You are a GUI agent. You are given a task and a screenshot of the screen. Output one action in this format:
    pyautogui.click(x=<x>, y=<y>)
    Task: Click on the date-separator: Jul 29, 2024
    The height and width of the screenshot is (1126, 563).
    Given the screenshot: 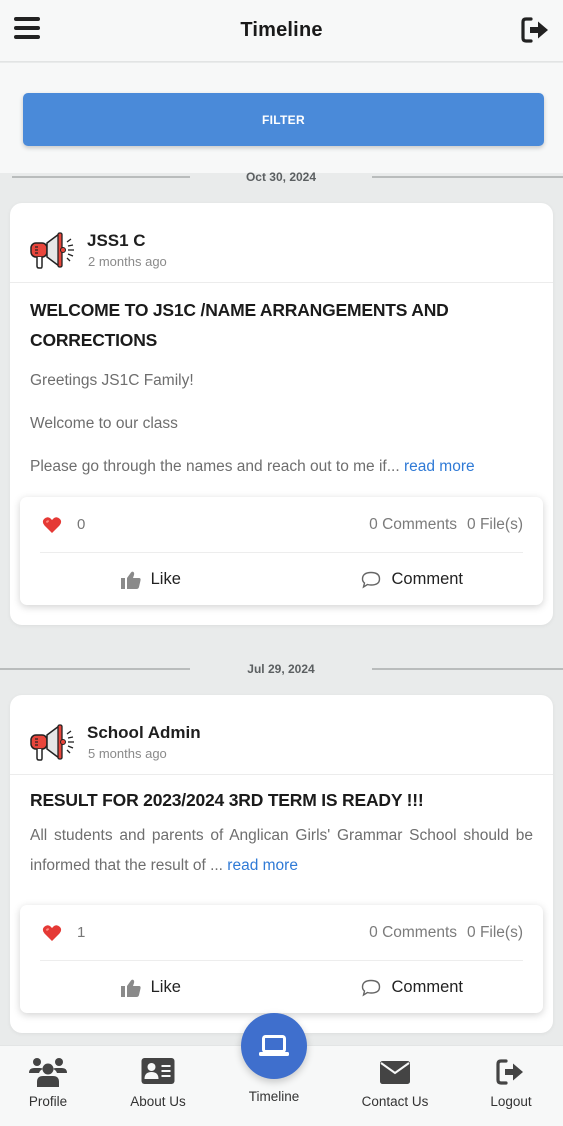 What is the action you would take?
    pyautogui.click(x=281, y=669)
    